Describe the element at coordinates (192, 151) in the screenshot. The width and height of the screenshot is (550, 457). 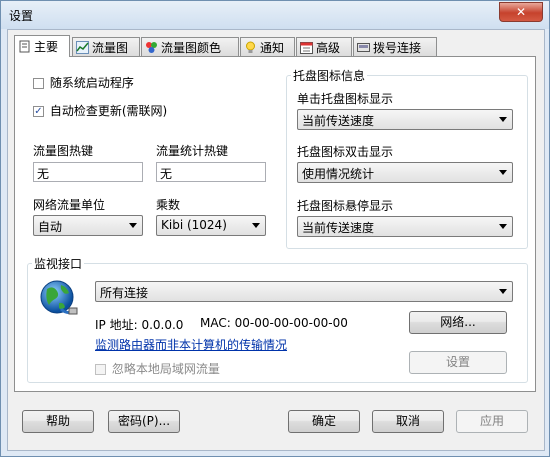
I see `stats-hotkey-label: 流量统计热键` at that location.